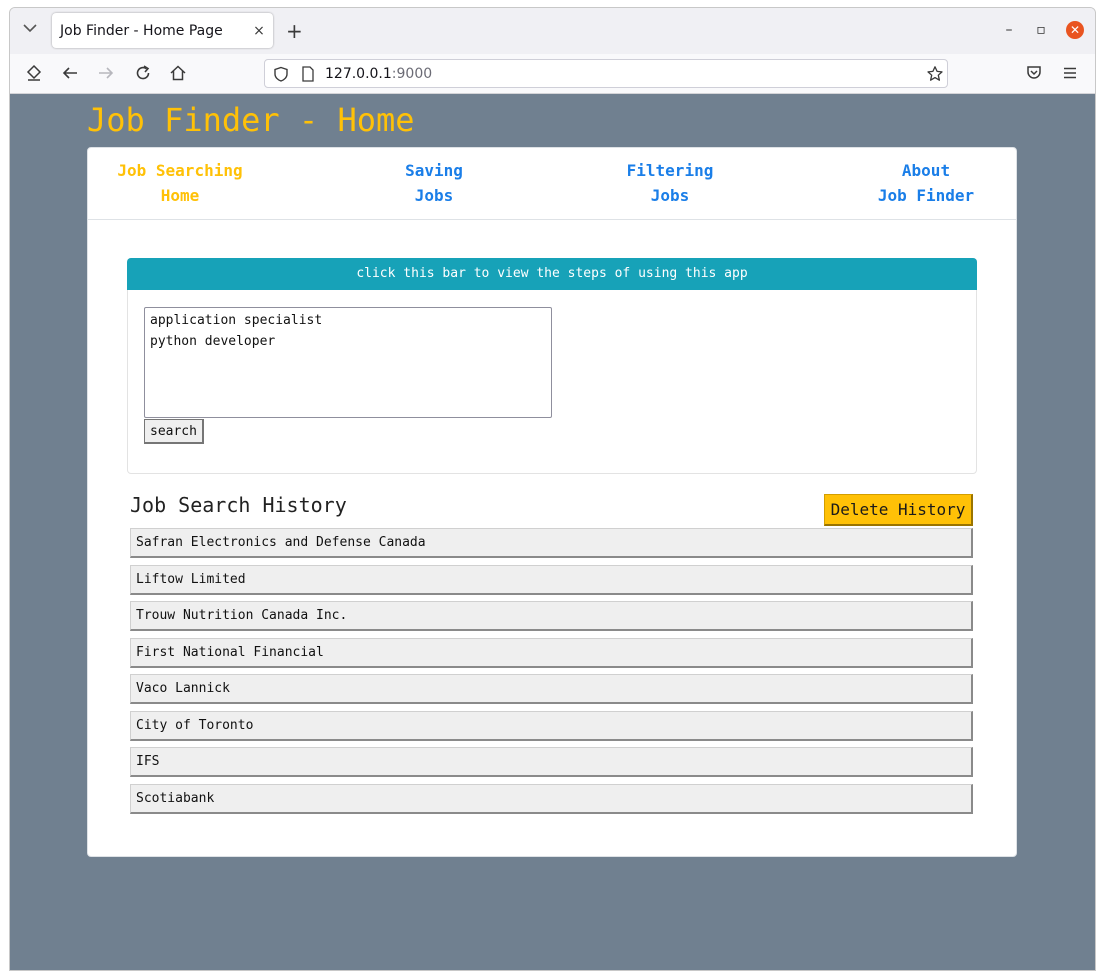 The image size is (1103, 977). What do you see at coordinates (30, 30) in the screenshot?
I see `tab-list-icon` at bounding box center [30, 30].